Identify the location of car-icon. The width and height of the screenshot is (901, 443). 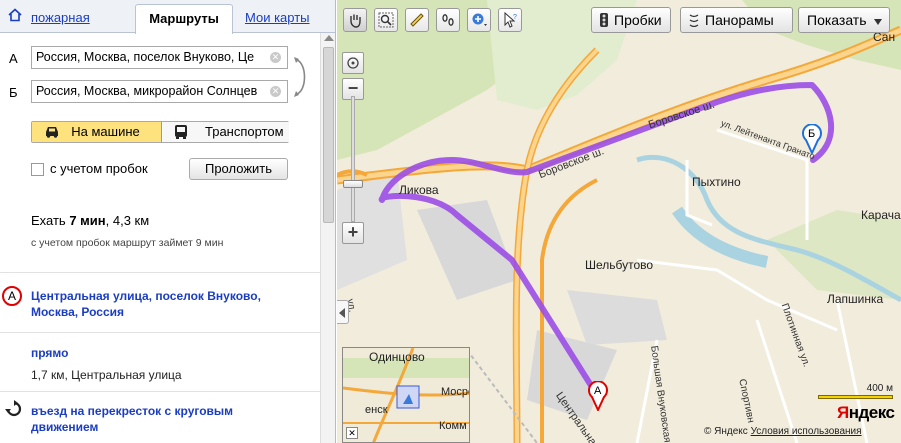
(52, 132).